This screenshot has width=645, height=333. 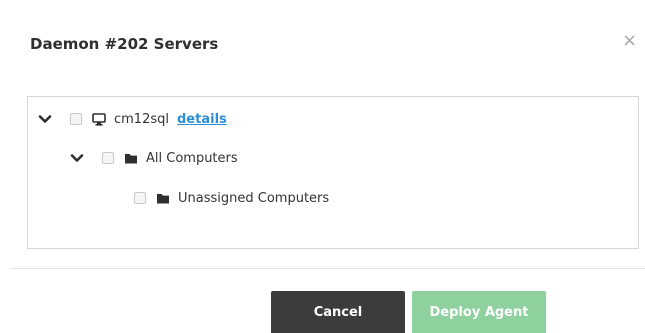 What do you see at coordinates (629, 41) in the screenshot?
I see `close-icon: ×` at bounding box center [629, 41].